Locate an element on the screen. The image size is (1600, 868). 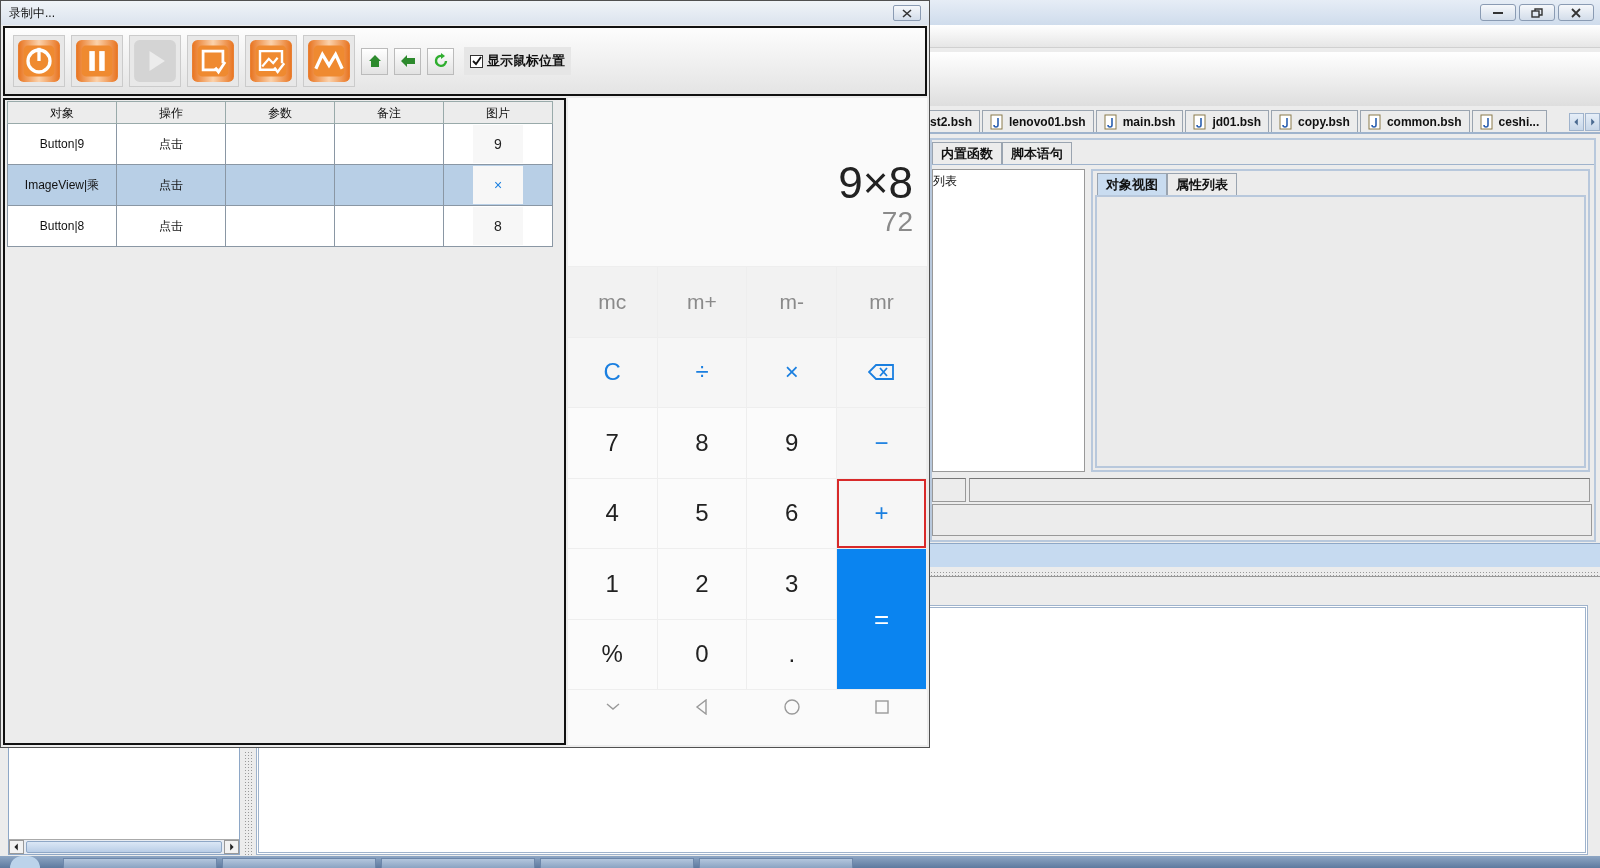
status-field is located at coordinates (949, 490).